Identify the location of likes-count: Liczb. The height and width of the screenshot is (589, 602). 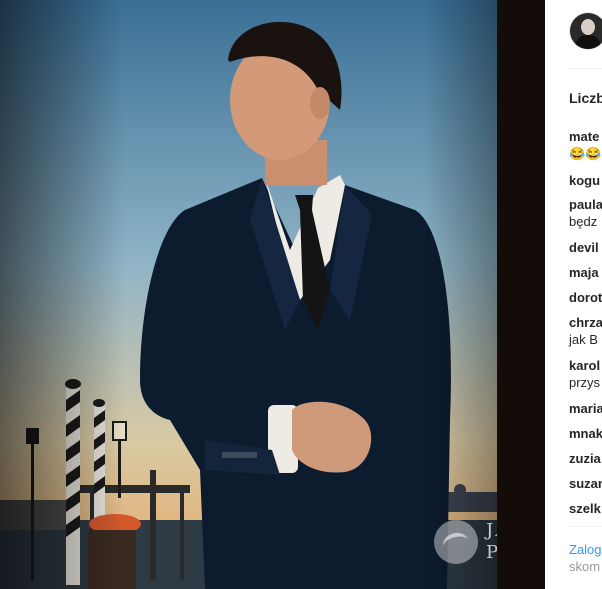
(585, 98).